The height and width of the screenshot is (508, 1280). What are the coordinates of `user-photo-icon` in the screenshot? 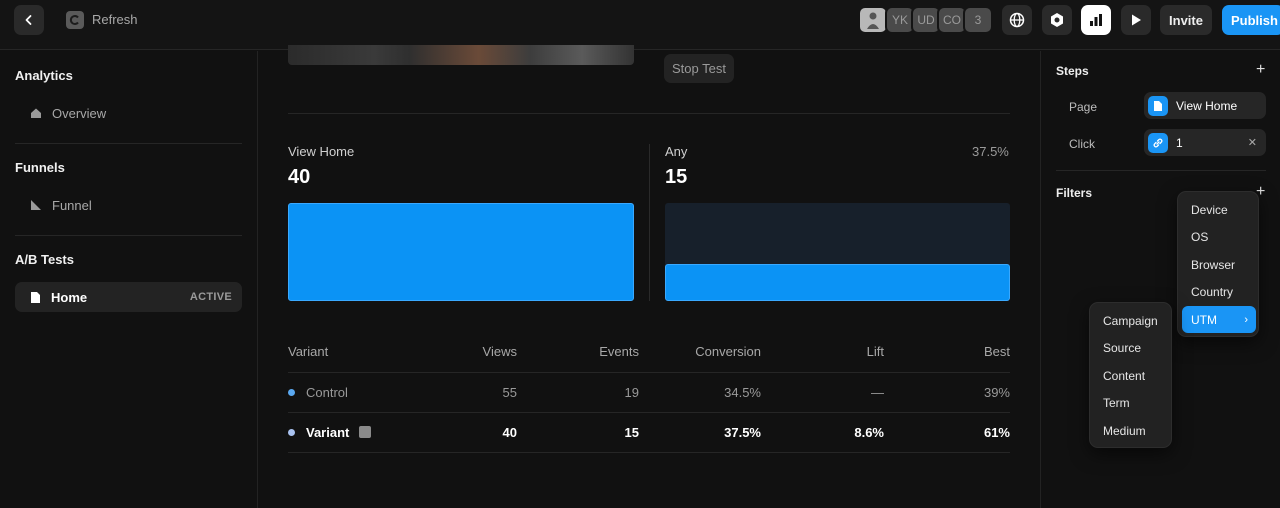 It's located at (873, 20).